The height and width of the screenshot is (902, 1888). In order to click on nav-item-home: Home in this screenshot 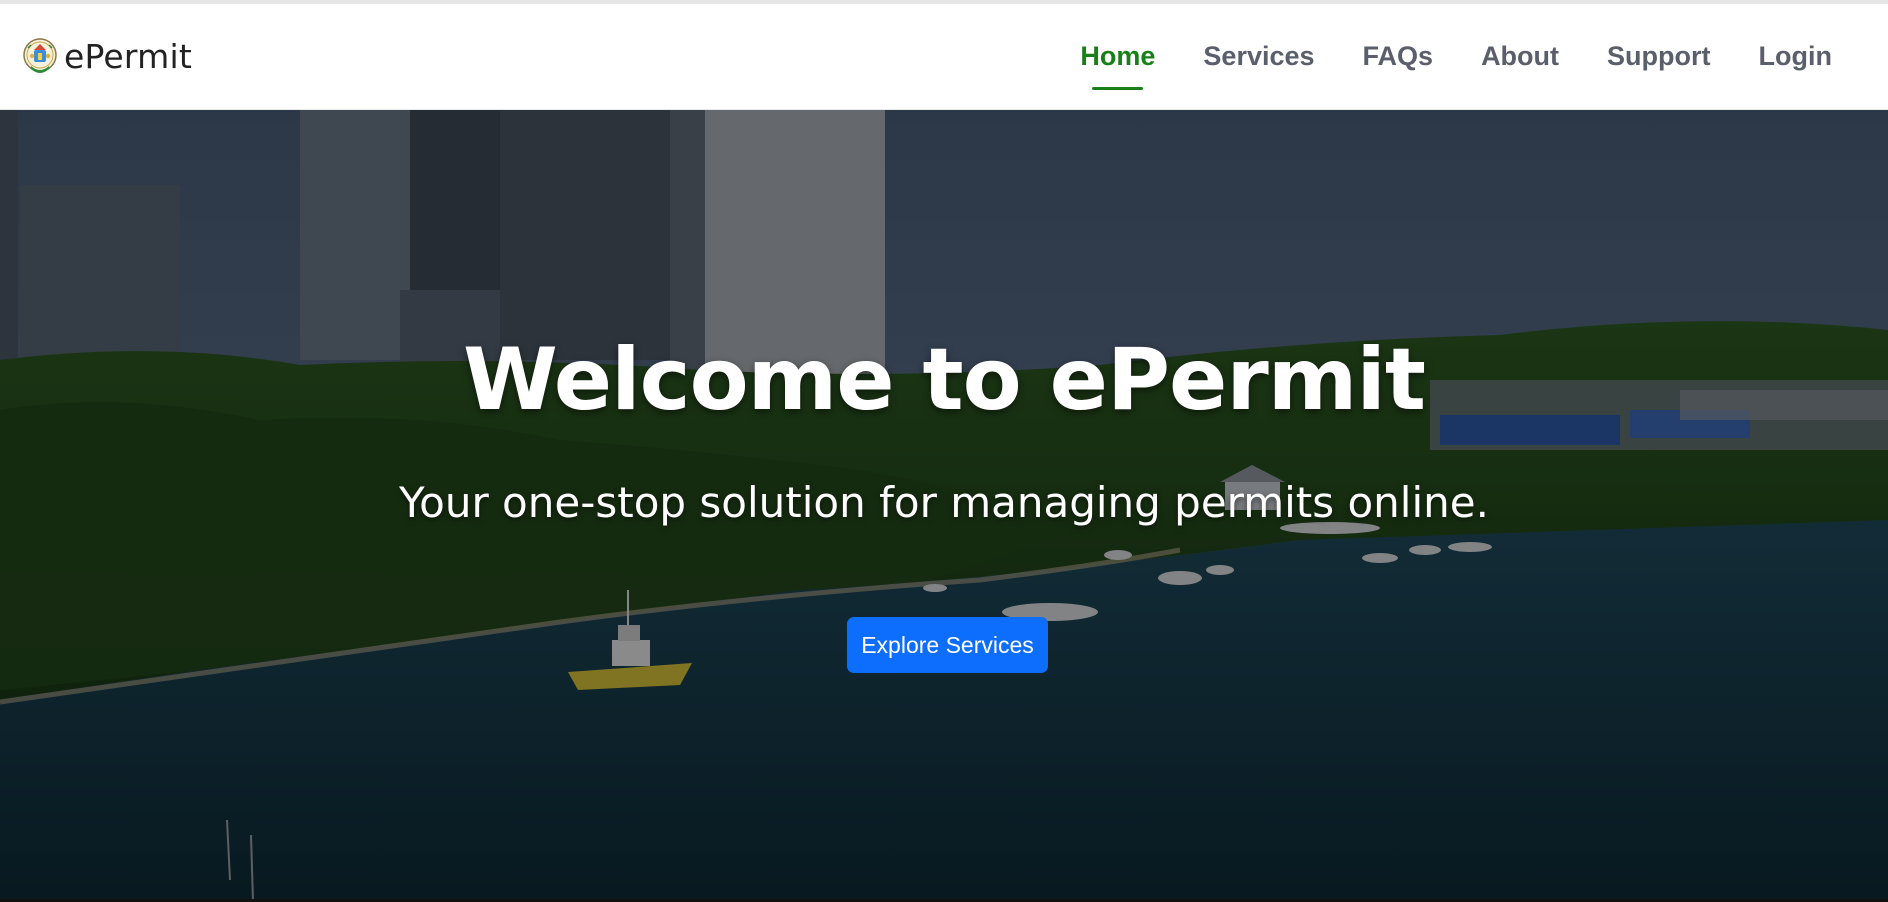, I will do `click(1117, 60)`.